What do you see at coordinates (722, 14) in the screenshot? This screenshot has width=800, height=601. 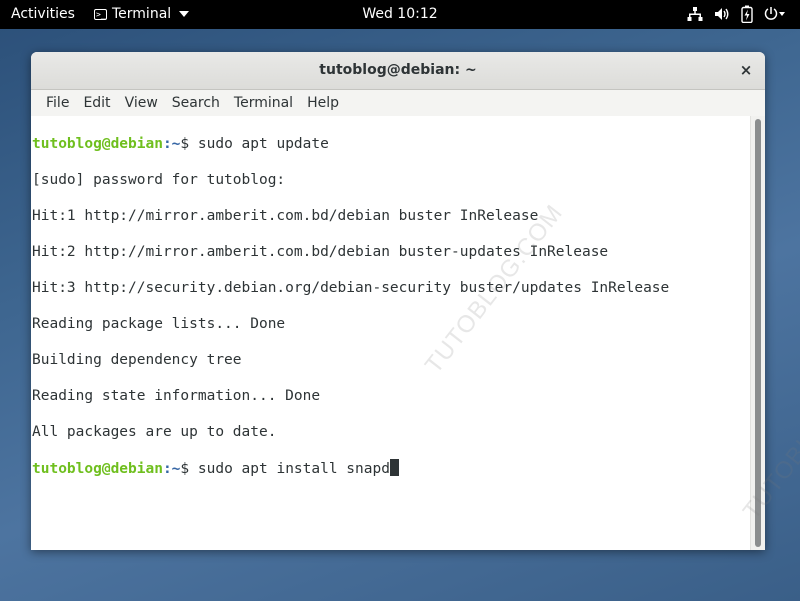 I see `volume-icon` at bounding box center [722, 14].